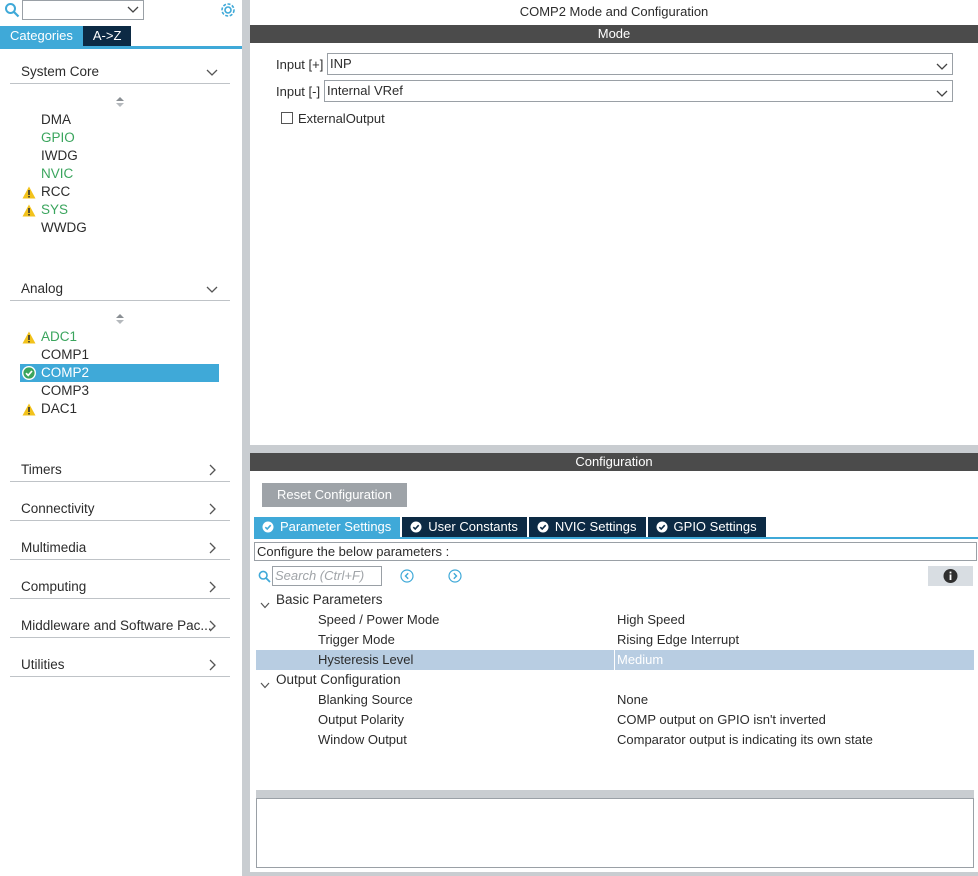 This screenshot has height=876, width=978. Describe the element at coordinates (54, 210) in the screenshot. I see `list-item-sys: SYS` at that location.